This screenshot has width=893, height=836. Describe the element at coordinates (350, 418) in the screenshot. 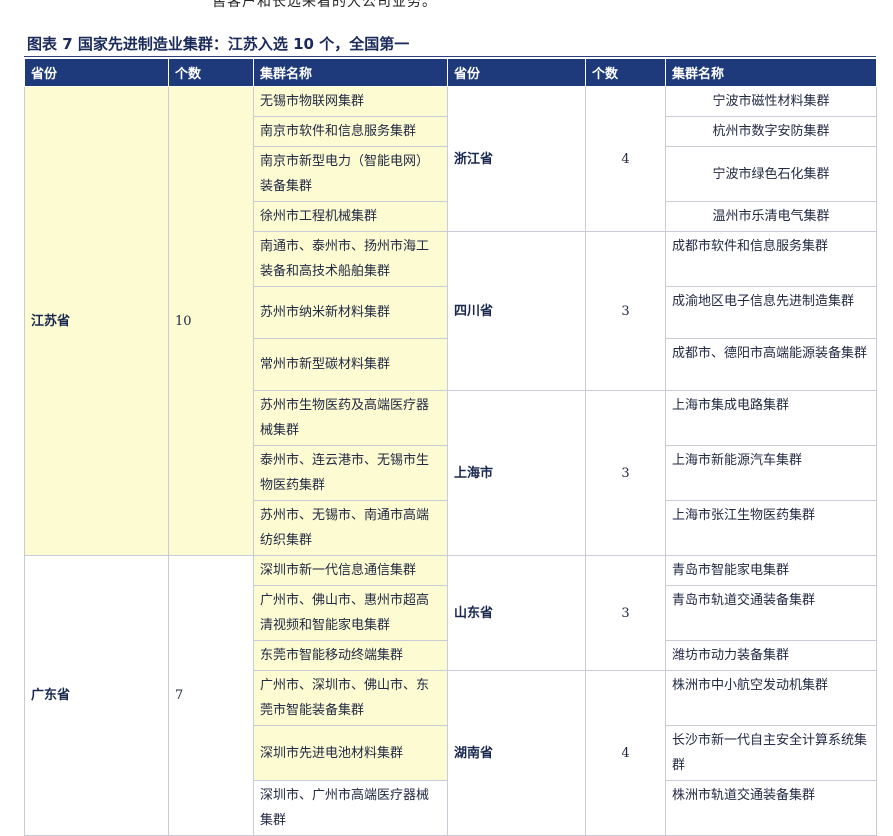

I see `cluster-cell: 苏州市生物医药及高端医疗器械集群` at that location.